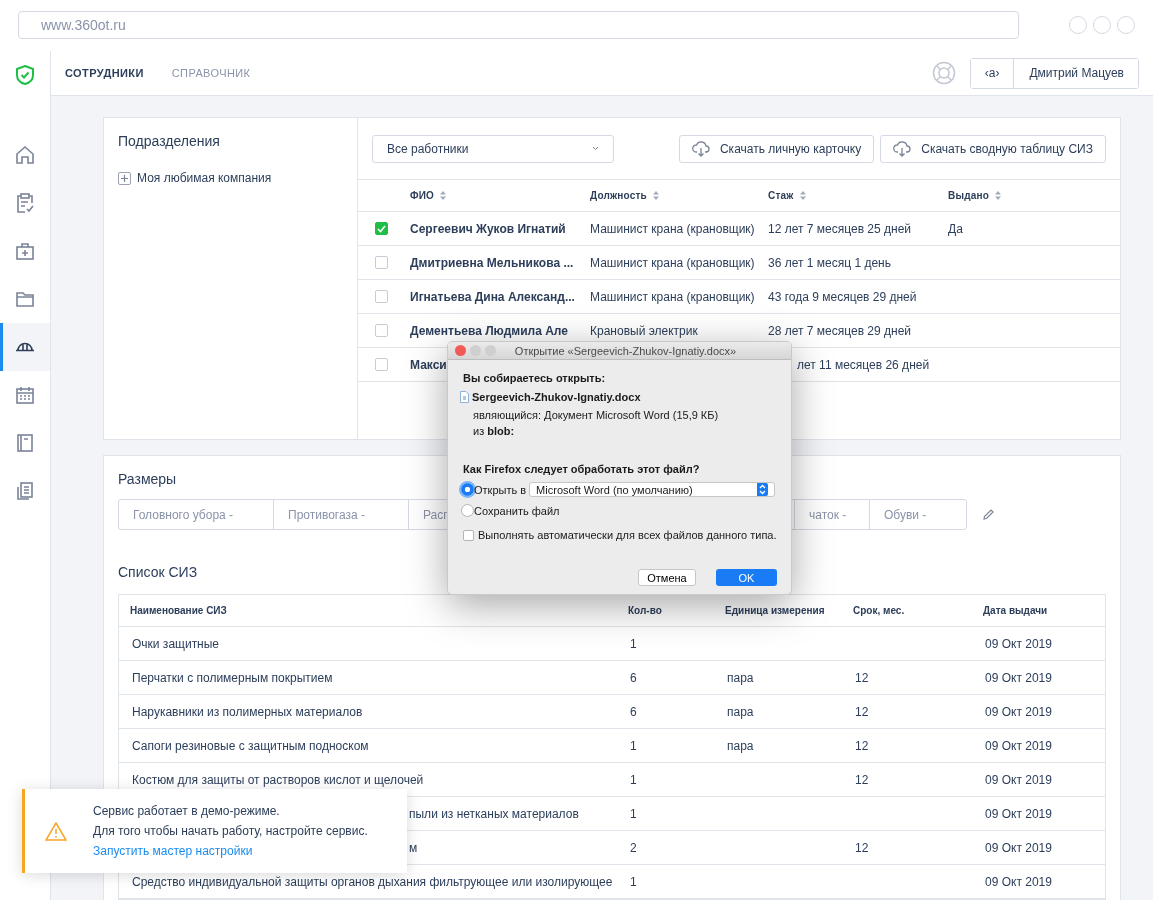 The image size is (1153, 900). Describe the element at coordinates (993, 148) in the screenshot. I see `download-button: Скачать сводную таблицу СИЗ` at that location.